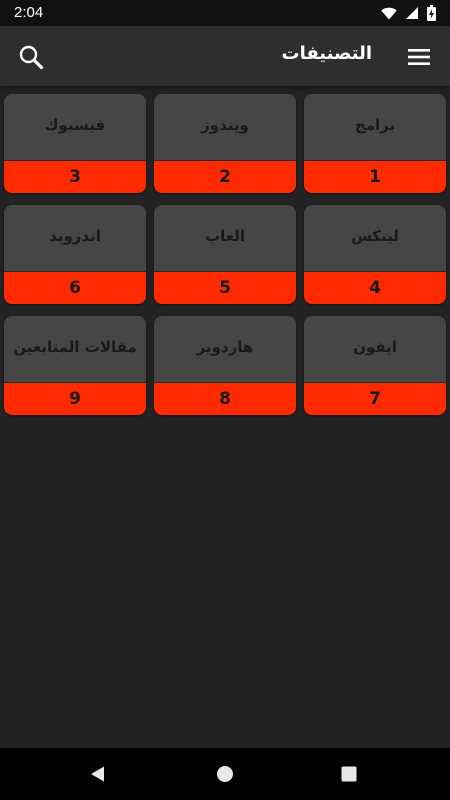  I want to click on signal-icon, so click(412, 13).